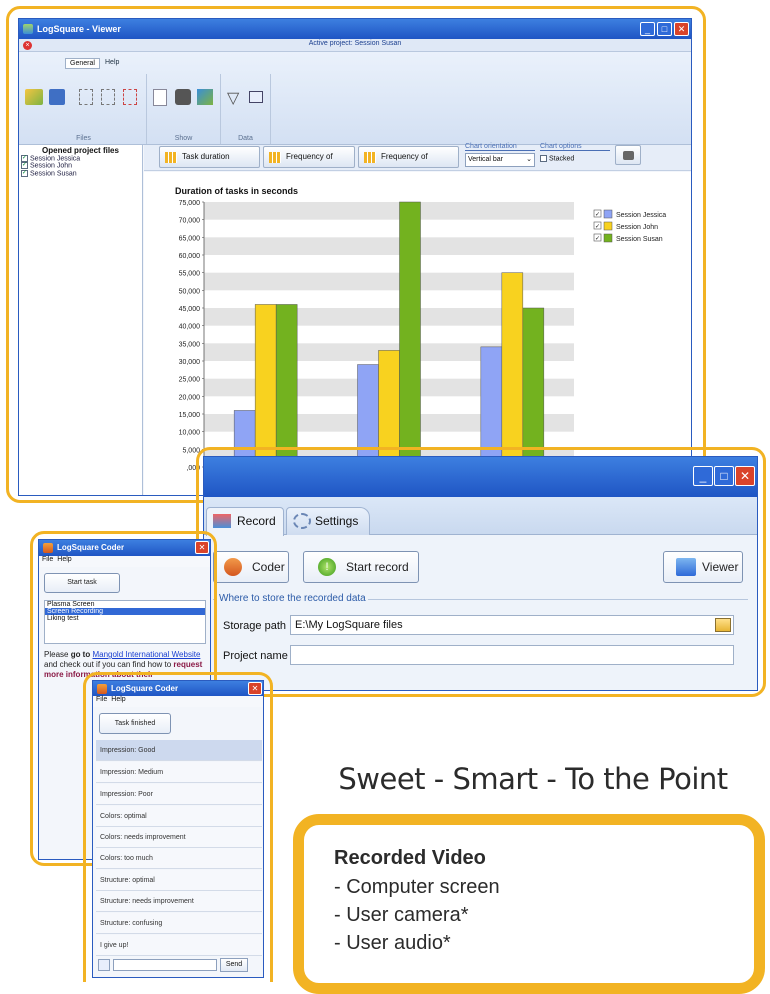 The width and height of the screenshot is (770, 994). Describe the element at coordinates (179, 837) in the screenshot. I see `code-button: Colors: needs improvement` at that location.